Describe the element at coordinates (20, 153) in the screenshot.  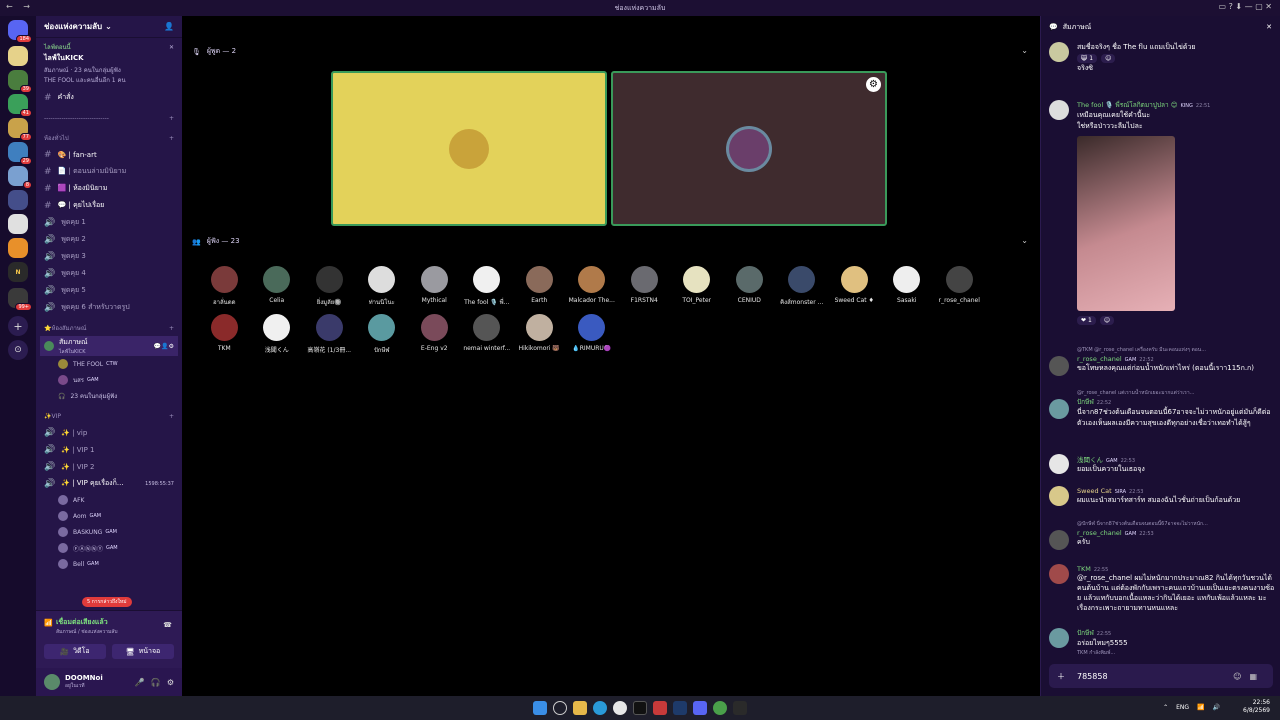
I see `server-icon: 29` at that location.